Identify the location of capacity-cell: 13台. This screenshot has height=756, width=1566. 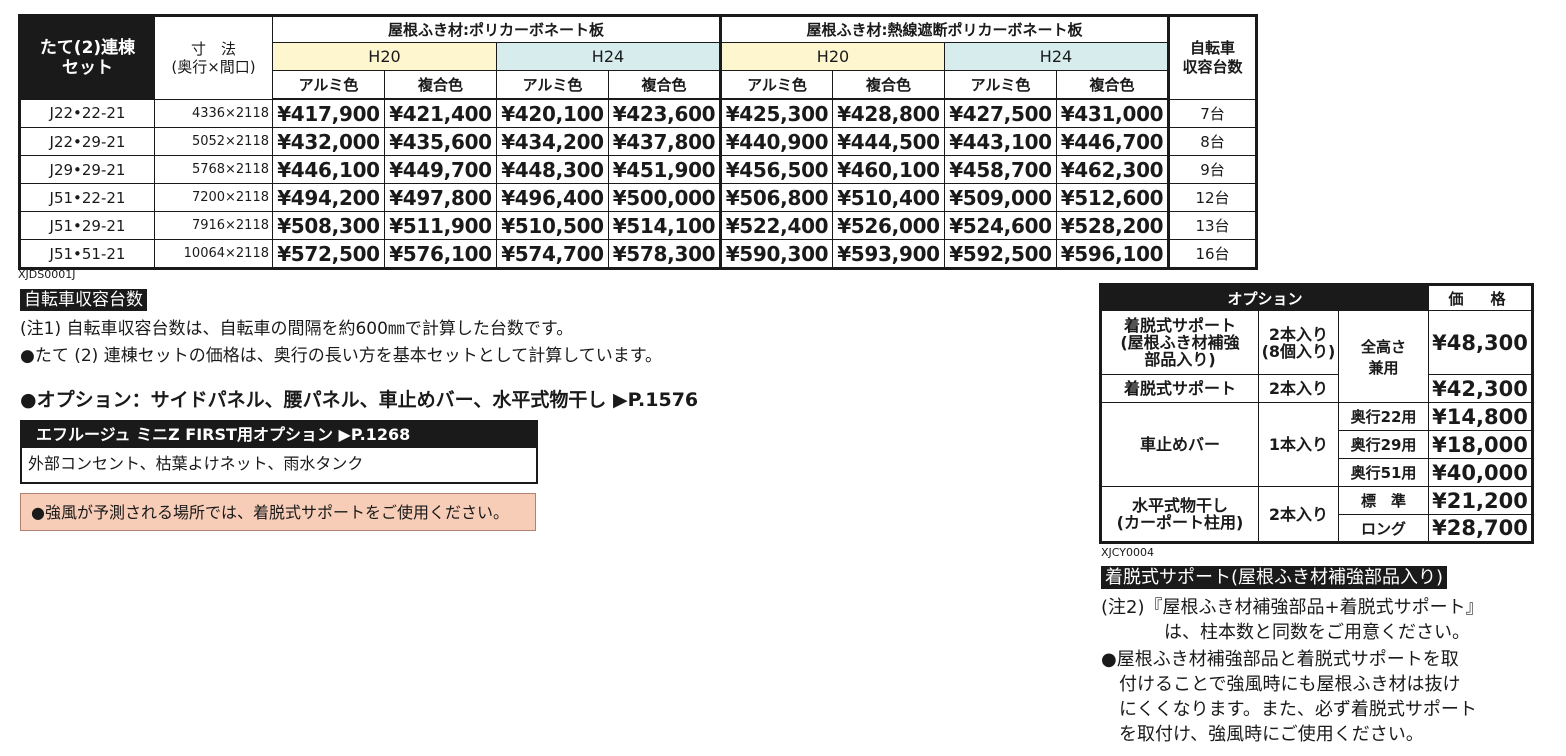
(1212, 225).